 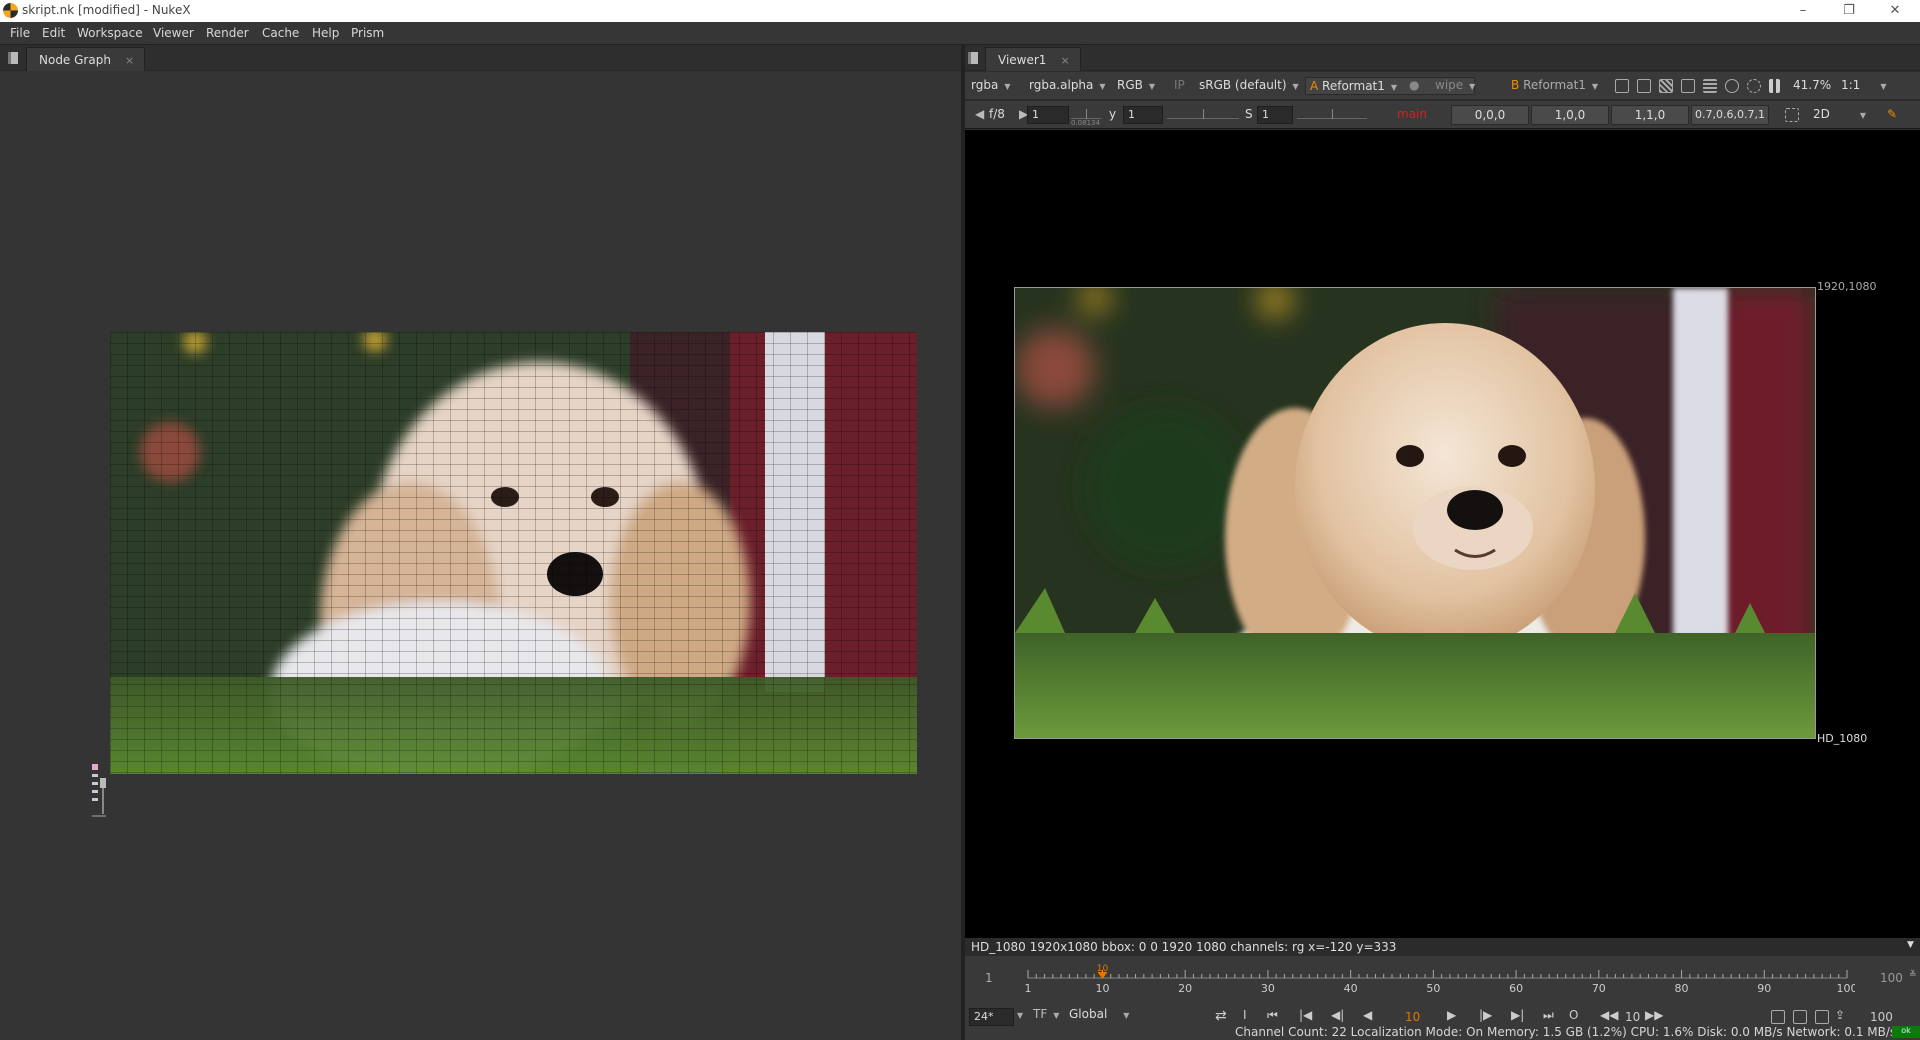 What do you see at coordinates (1803, 11) in the screenshot?
I see `minimize-button: –` at bounding box center [1803, 11].